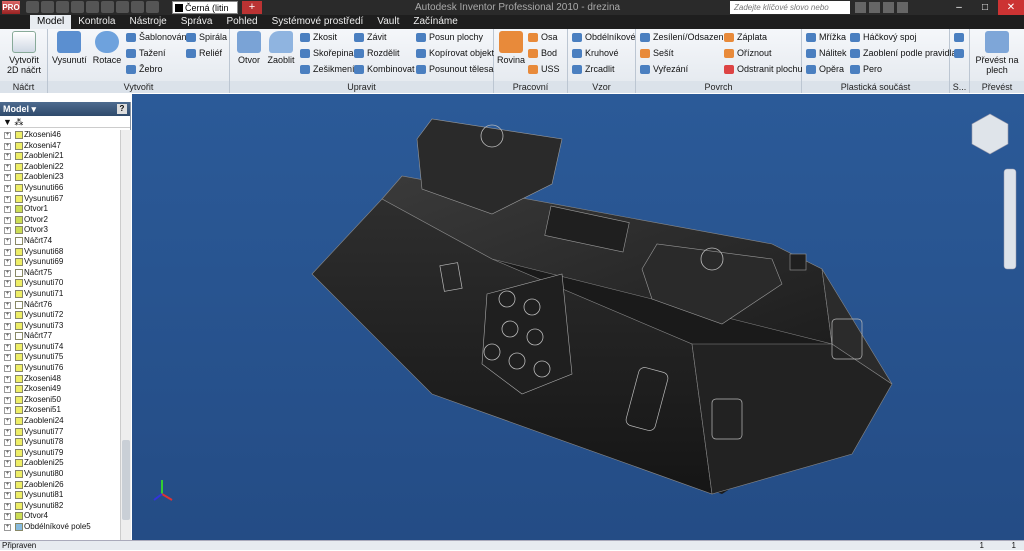  What do you see at coordinates (77, 7) in the screenshot?
I see `undo-icon` at bounding box center [77, 7].